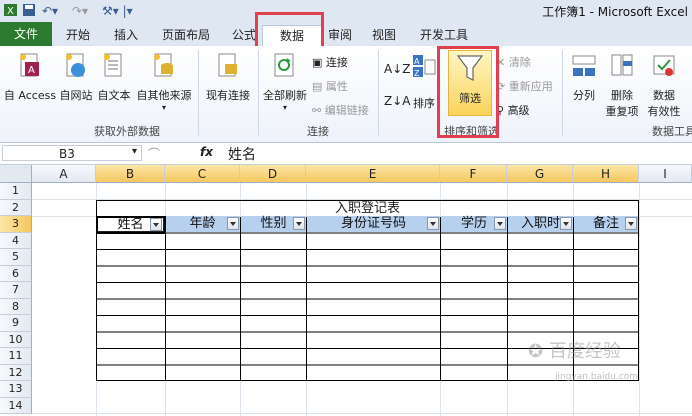 Image resolution: width=692 pixels, height=416 pixels. I want to click on sort-ascending-icon: A↓Z, so click(397, 69).